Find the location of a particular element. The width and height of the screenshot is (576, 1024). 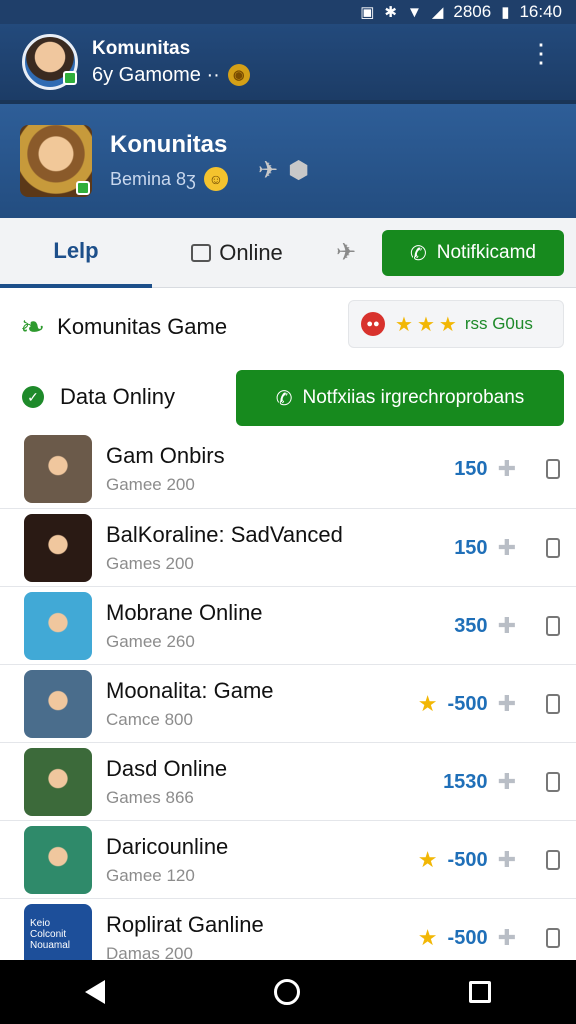

game-text: BalKoraline: SadVanced Games 200 is located at coordinates (224, 548).